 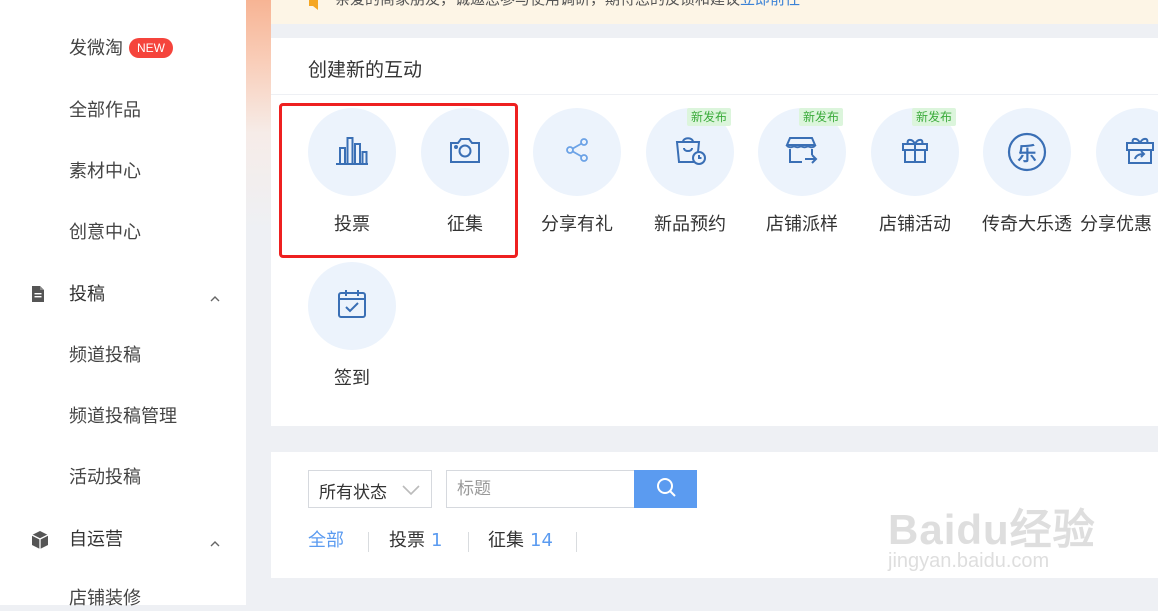 I want to click on store-arrow-icon, so click(x=802, y=152).